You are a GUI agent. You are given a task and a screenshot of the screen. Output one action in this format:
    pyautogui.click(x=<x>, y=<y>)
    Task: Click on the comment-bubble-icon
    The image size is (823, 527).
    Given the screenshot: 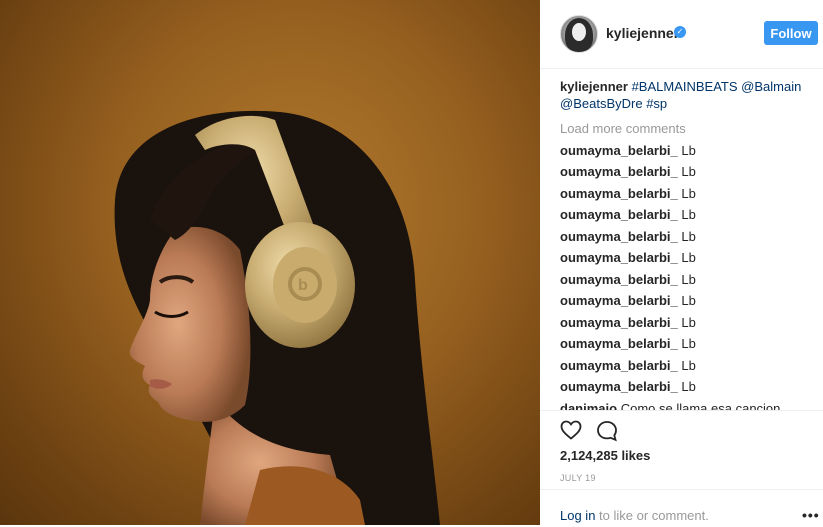 What is the action you would take?
    pyautogui.click(x=607, y=431)
    